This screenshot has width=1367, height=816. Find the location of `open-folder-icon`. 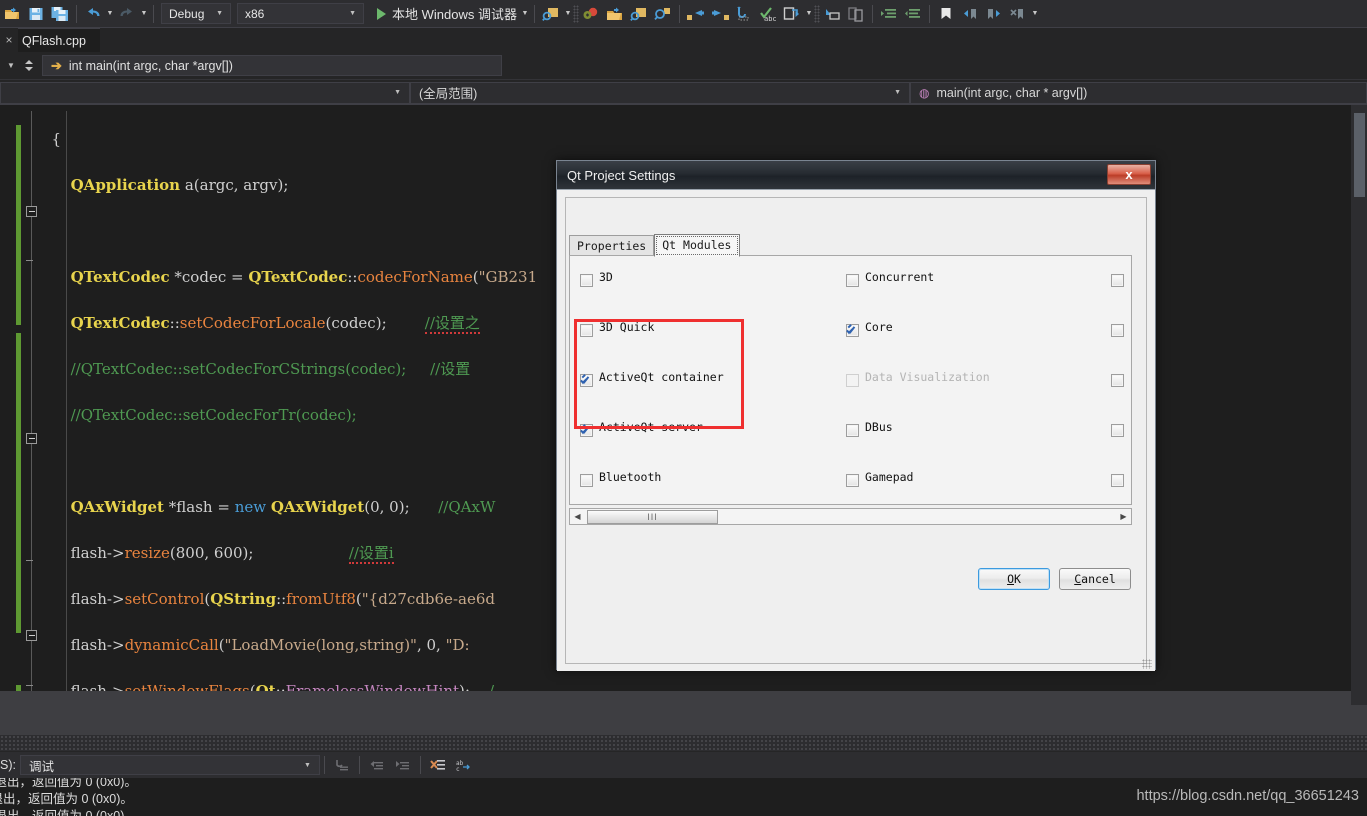

open-folder-icon is located at coordinates (615, 14).